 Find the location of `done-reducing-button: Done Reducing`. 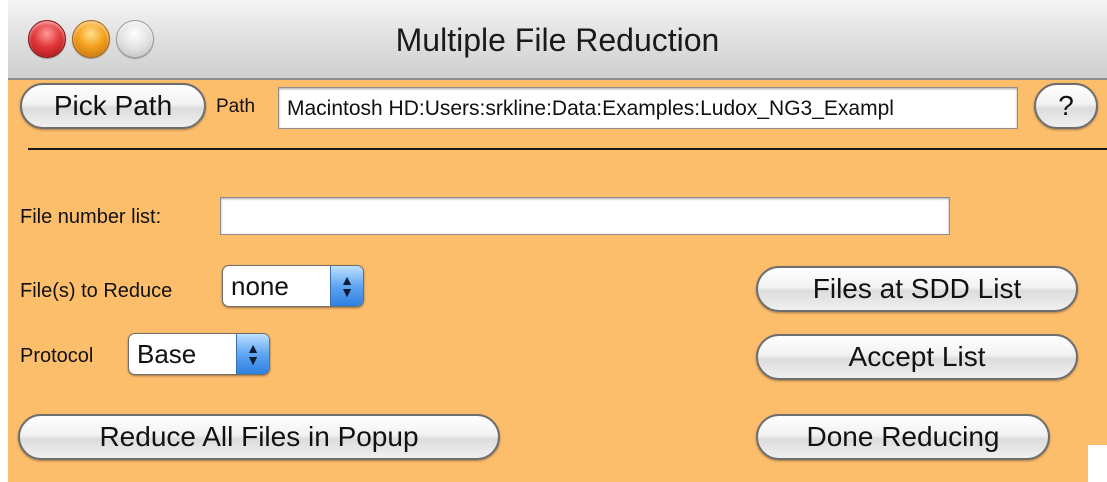

done-reducing-button: Done Reducing is located at coordinates (903, 437).